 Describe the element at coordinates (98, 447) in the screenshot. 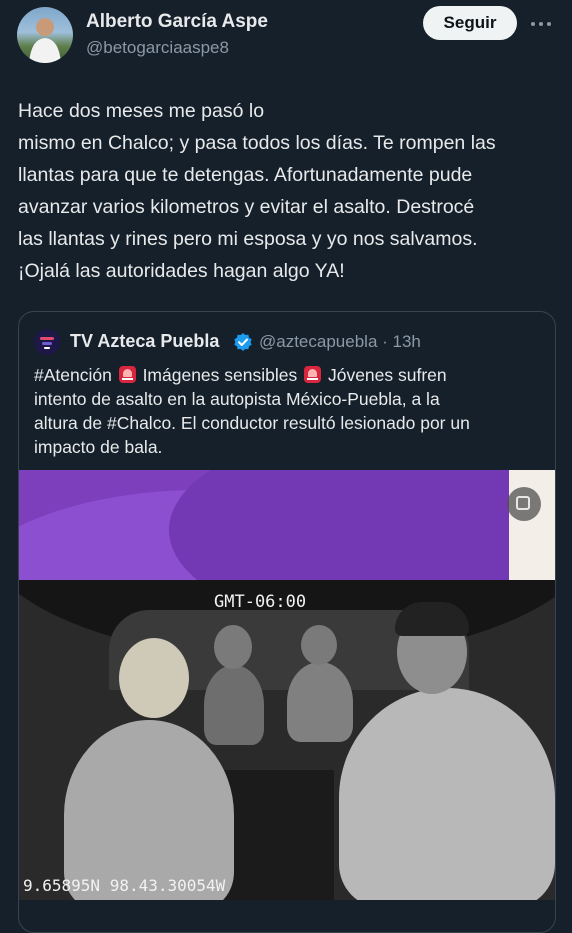

I see `quoted-line: impacto de bala.` at that location.